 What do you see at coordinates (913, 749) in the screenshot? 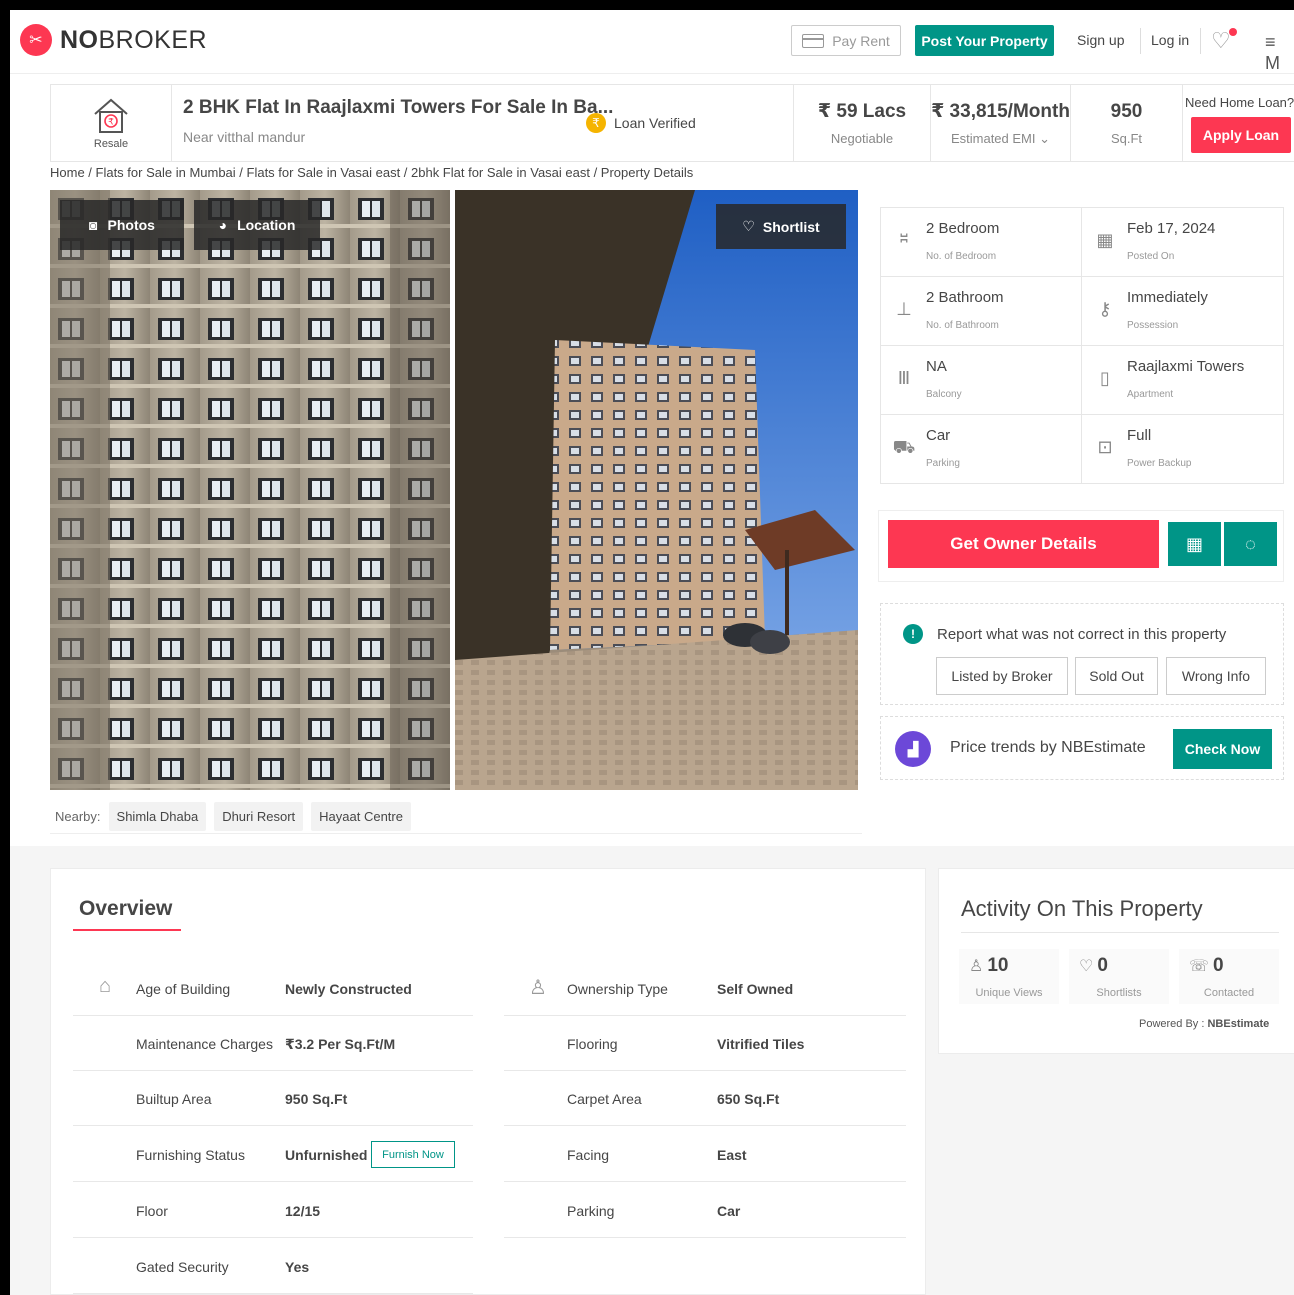
I see `chart-icon: ▟` at bounding box center [913, 749].